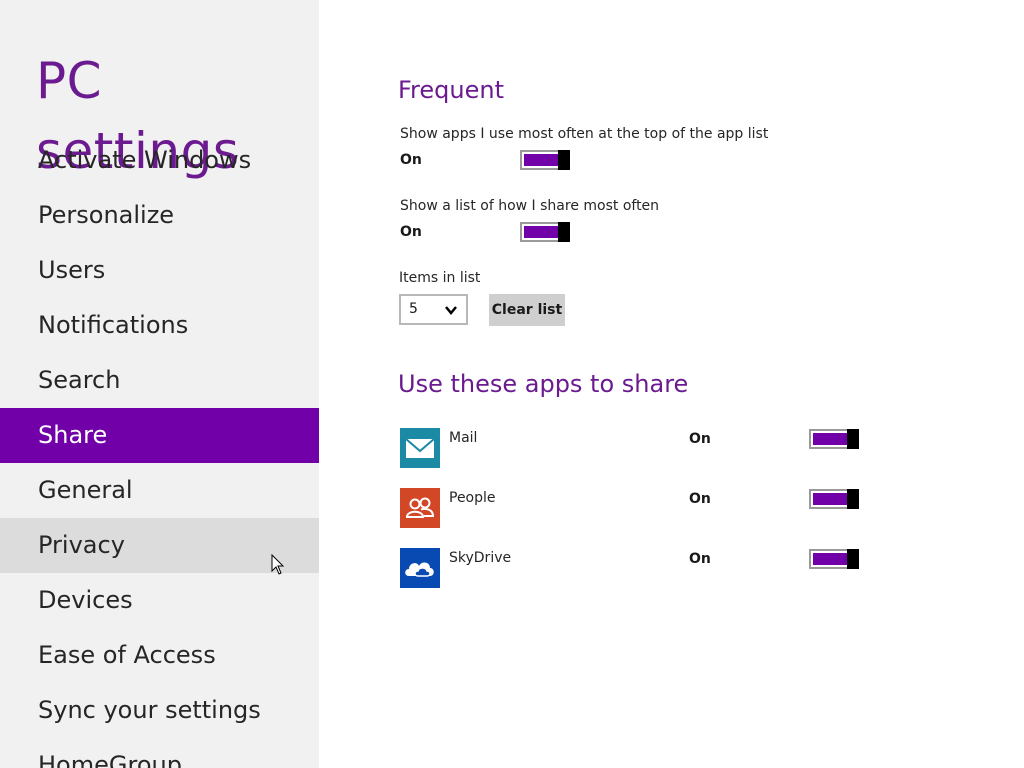  I want to click on skydrive-icon, so click(419, 569).